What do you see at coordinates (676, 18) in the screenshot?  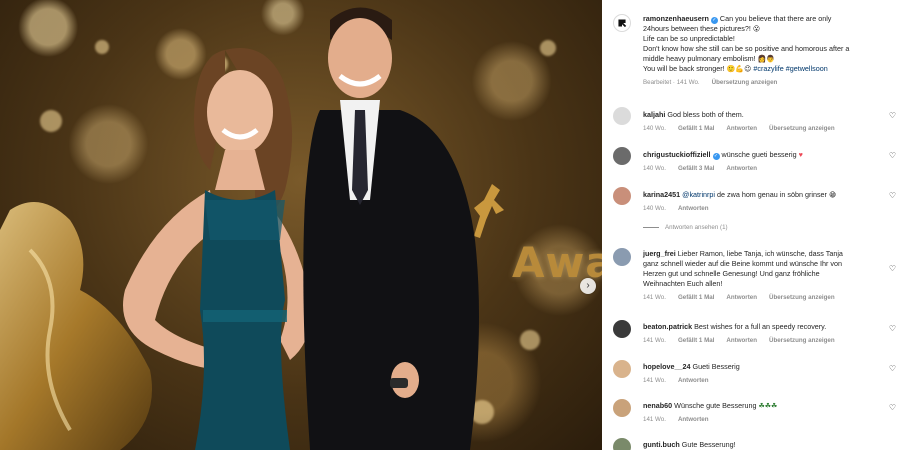 I see `author-username: ramonzenhaeusern` at bounding box center [676, 18].